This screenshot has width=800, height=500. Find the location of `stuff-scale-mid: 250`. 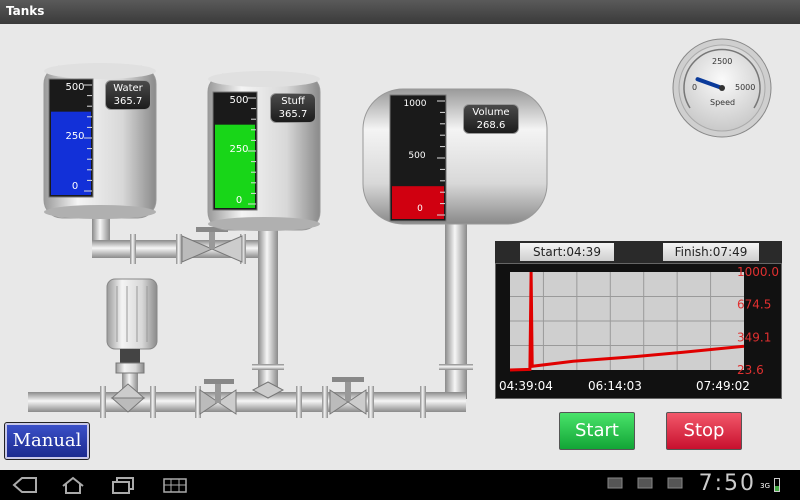

stuff-scale-mid: 250 is located at coordinates (239, 149).